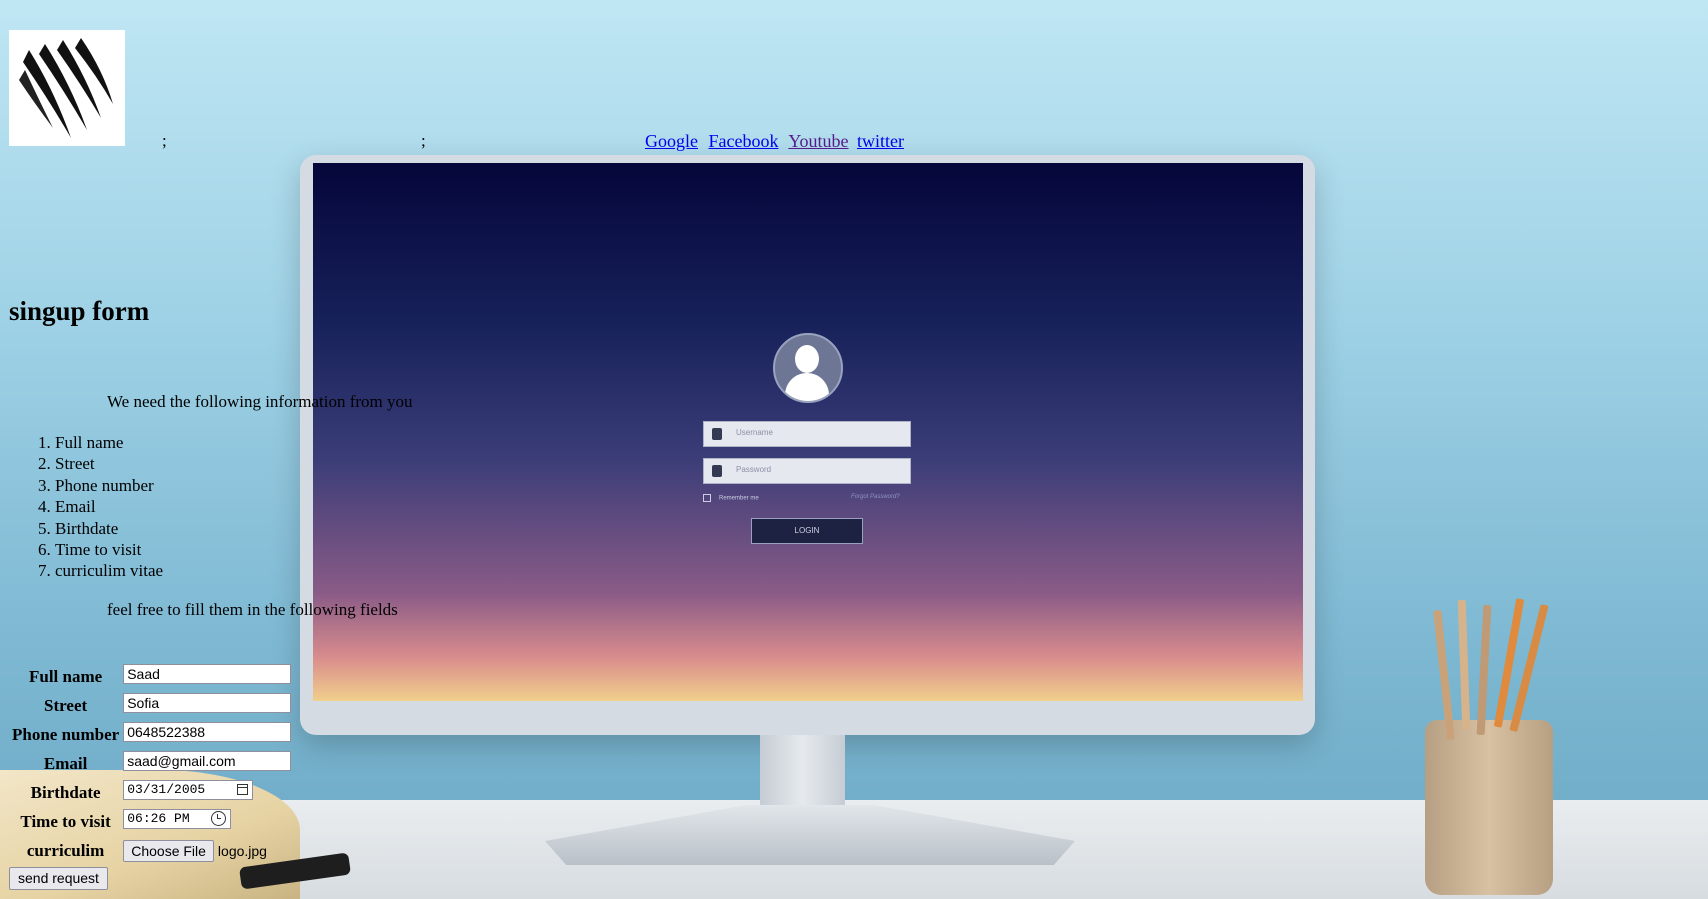 This screenshot has height=899, width=1708. I want to click on claw-marks-logo-icon, so click(66, 88).